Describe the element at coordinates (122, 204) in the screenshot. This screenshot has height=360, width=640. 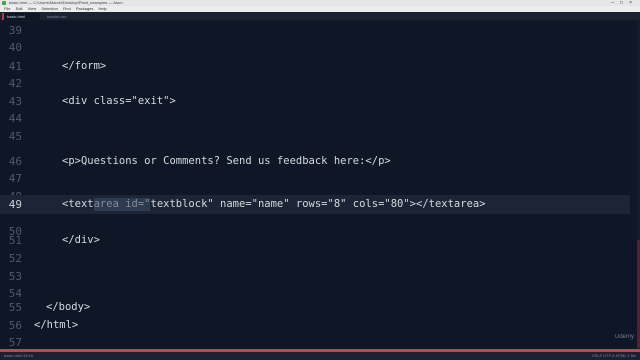
I see `text-selection` at that location.